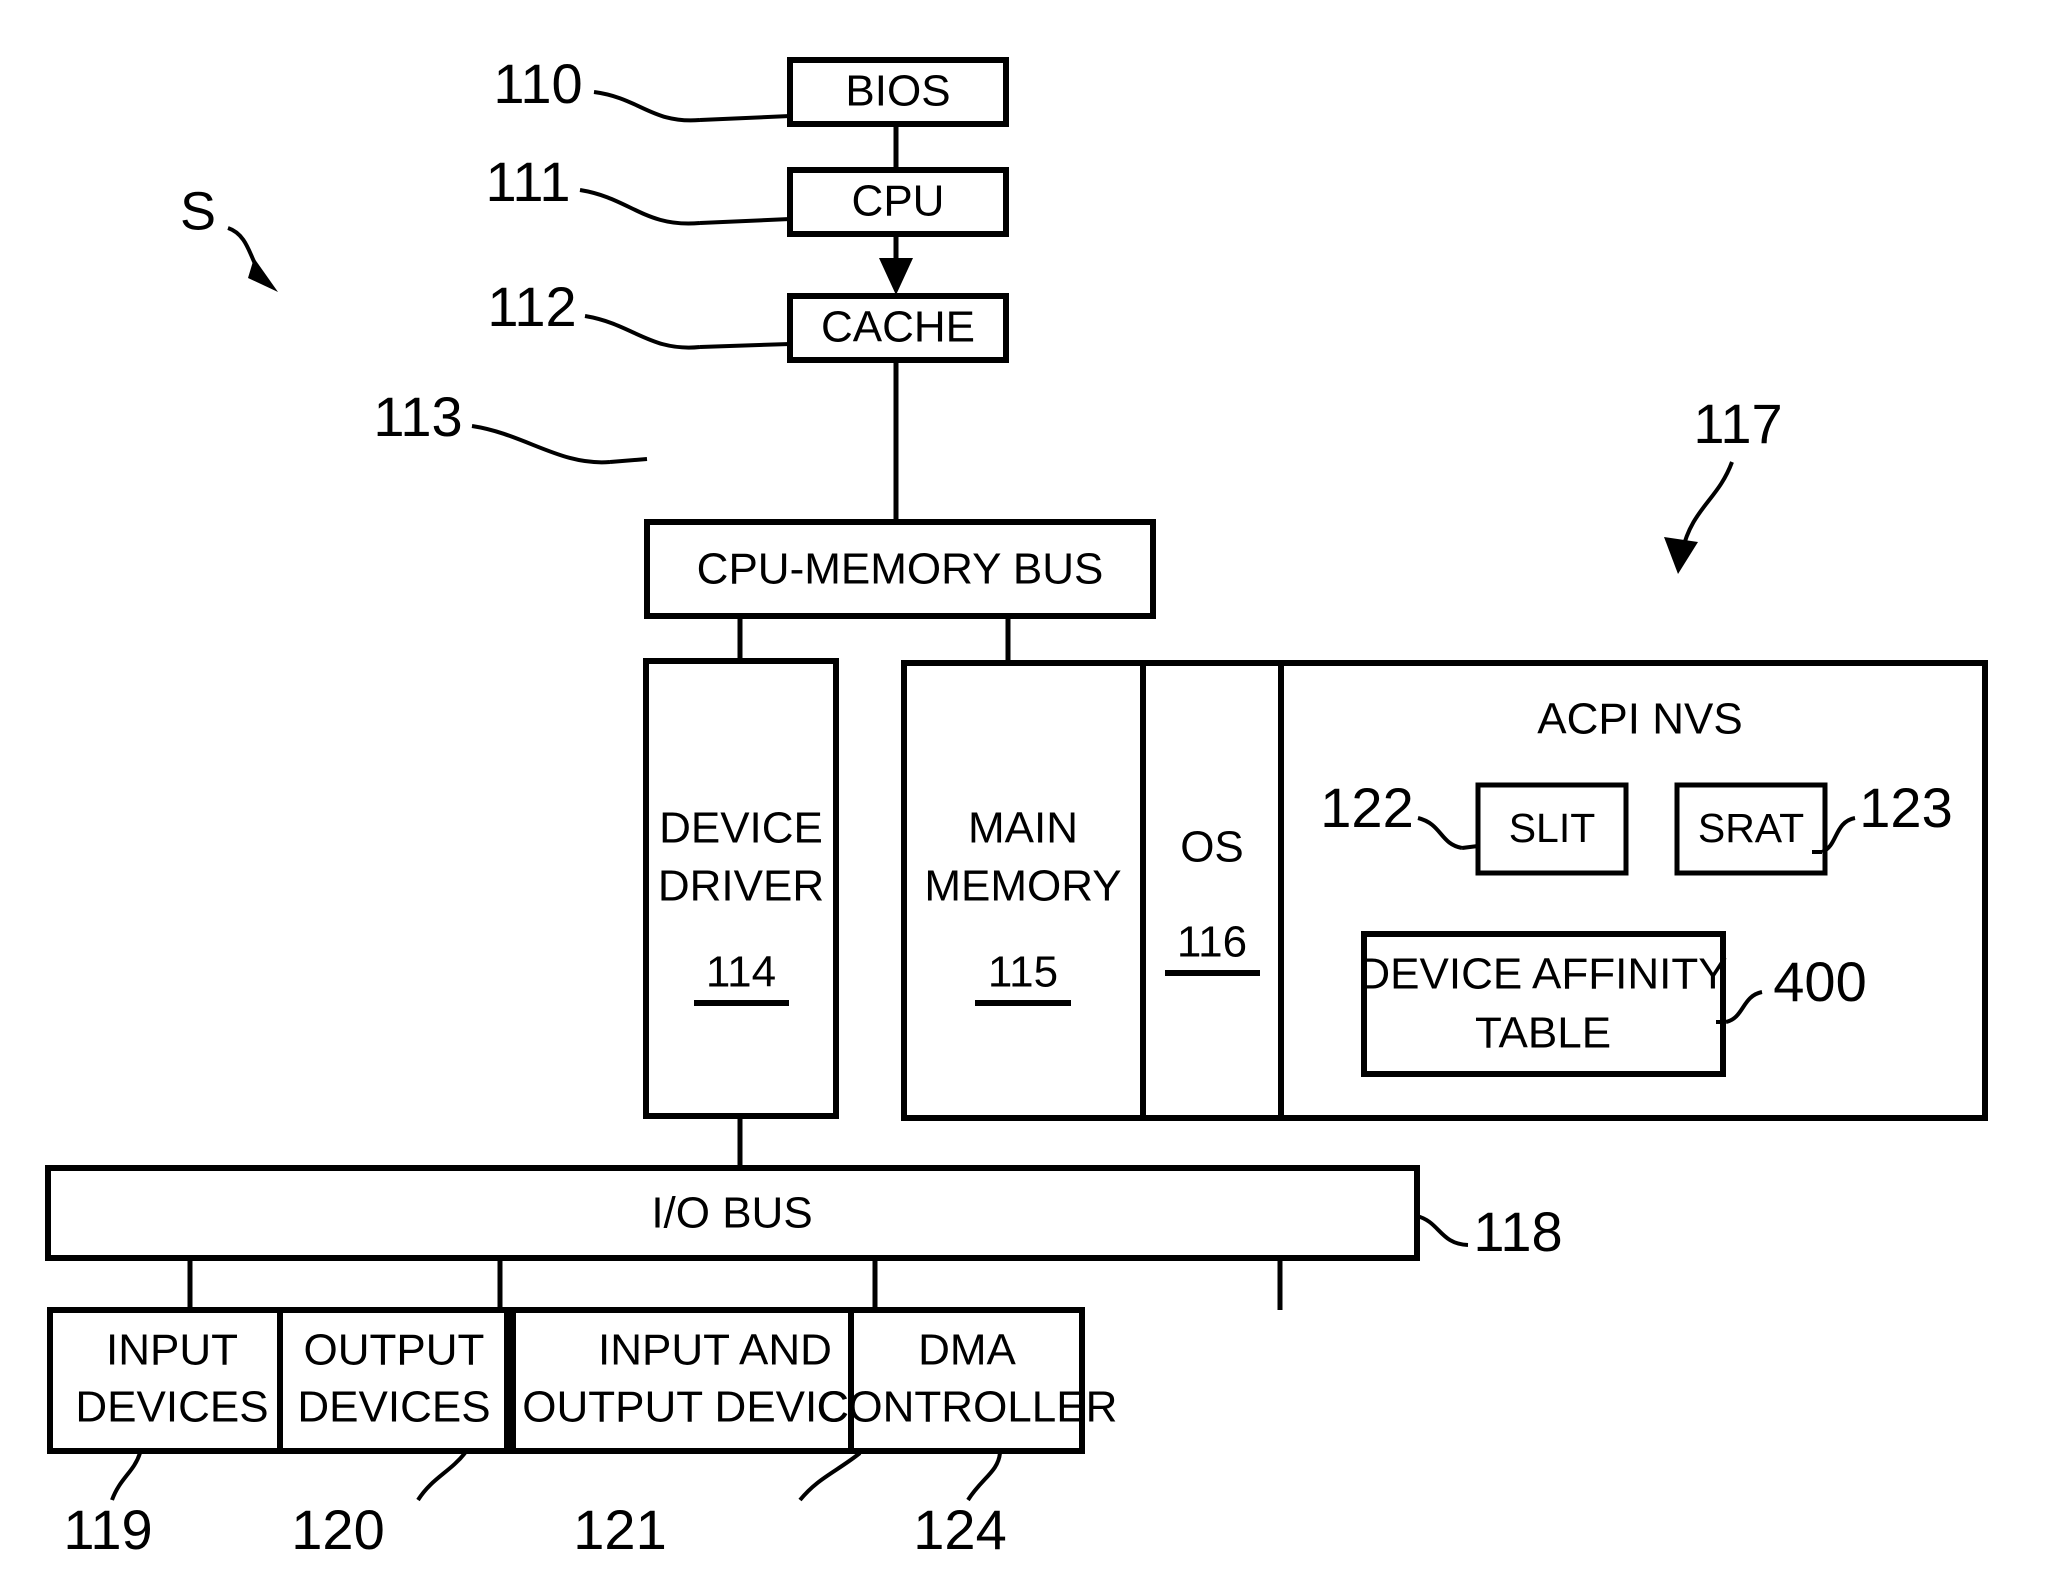 Image resolution: width=2054 pixels, height=1593 pixels. What do you see at coordinates (967, 1380) in the screenshot?
I see `dma-controller-block: DMA CONTROLLER` at bounding box center [967, 1380].